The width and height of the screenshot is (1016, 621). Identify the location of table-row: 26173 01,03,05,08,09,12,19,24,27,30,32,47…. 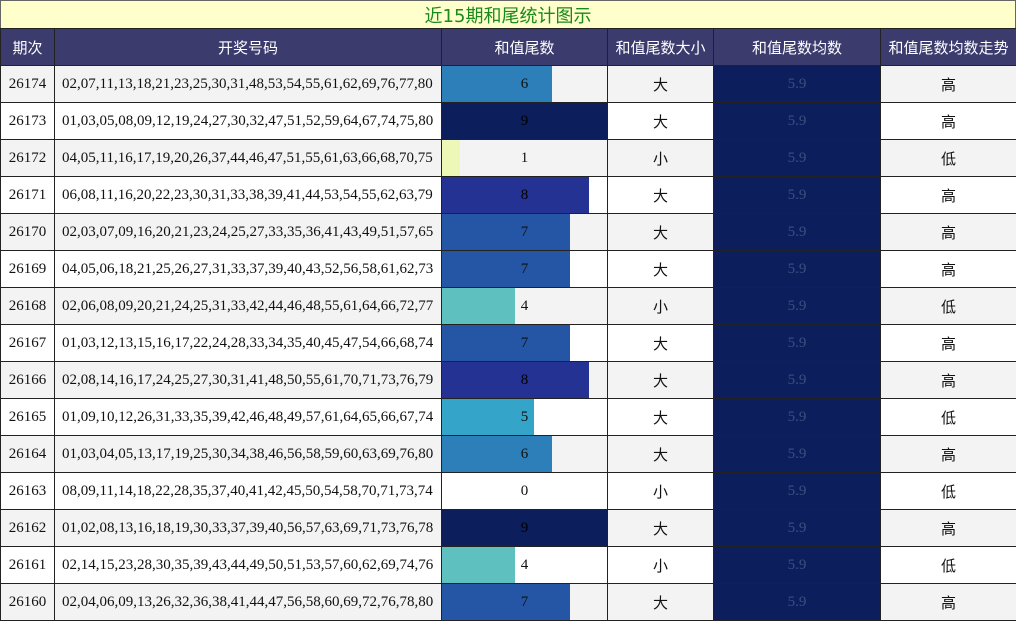
(508, 121).